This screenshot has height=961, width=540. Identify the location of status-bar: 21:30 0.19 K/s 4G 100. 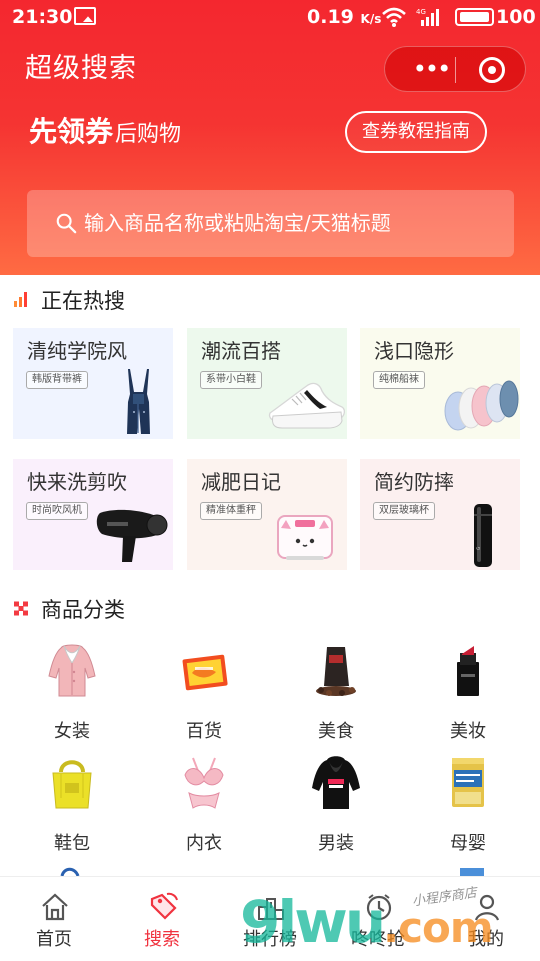
(270, 17).